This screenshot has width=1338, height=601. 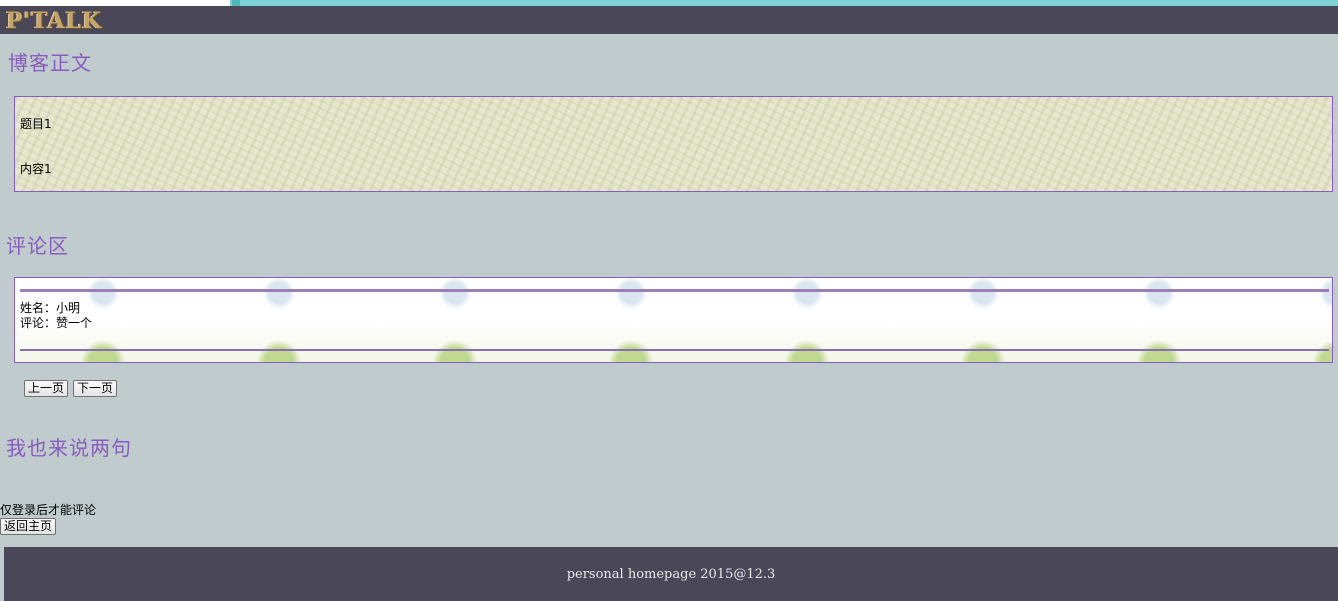 What do you see at coordinates (56, 323) in the screenshot?
I see `comment-body: 评论：赞一个` at bounding box center [56, 323].